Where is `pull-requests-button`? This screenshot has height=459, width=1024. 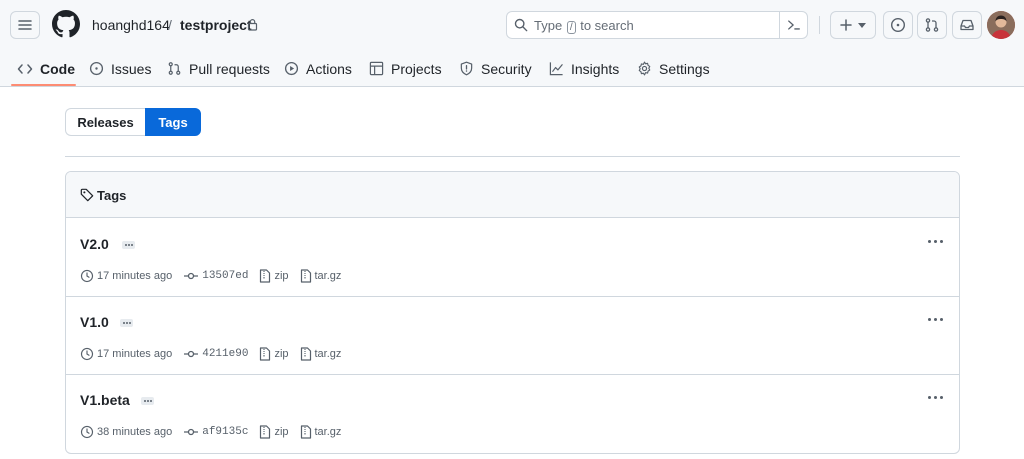
pull-requests-button is located at coordinates (932, 25).